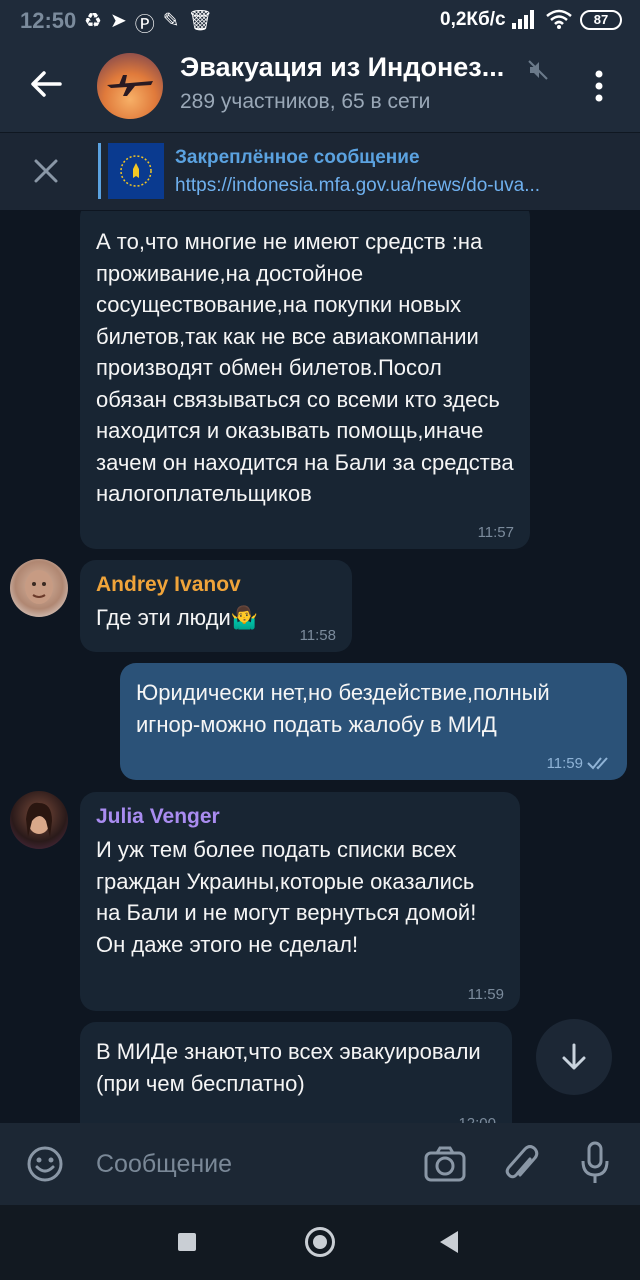 This screenshot has height=1280, width=640. I want to click on message-time: 11:58, so click(317, 635).